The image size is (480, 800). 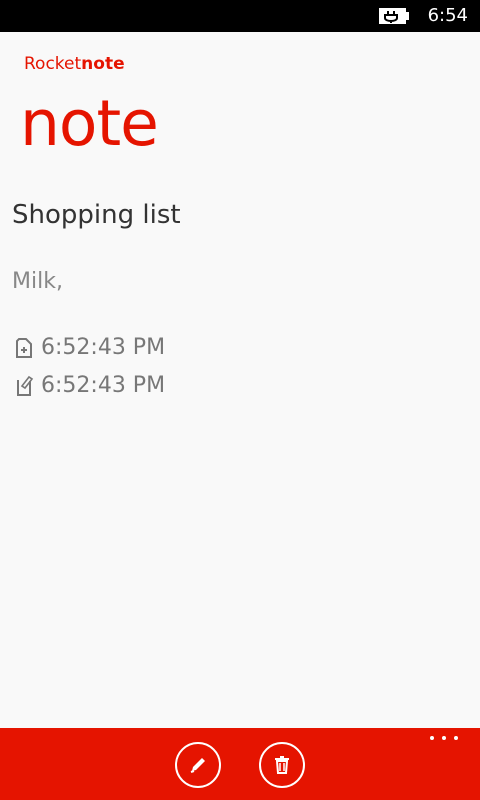 I want to click on modified-time: 6:52:43 PM, so click(x=103, y=385).